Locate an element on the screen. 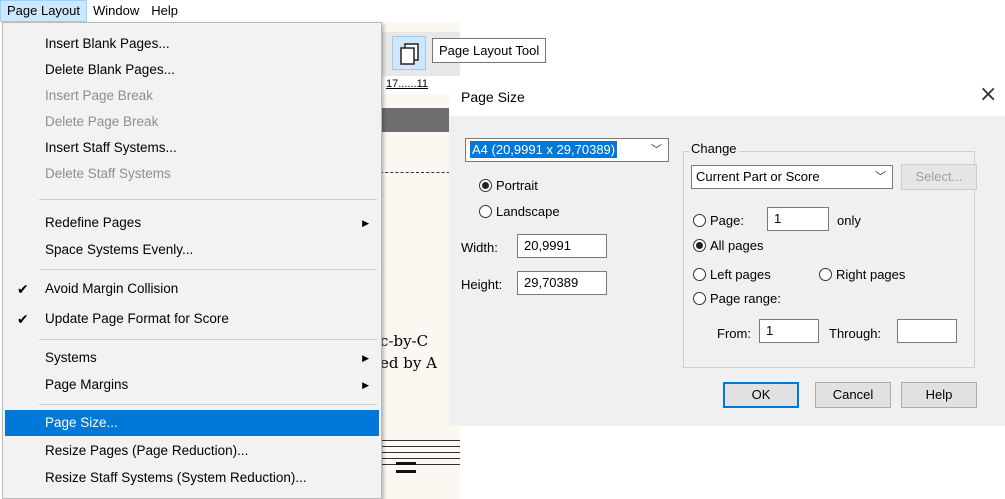 This screenshot has width=1005, height=499. score-document: 17......11 c-by-C ed by A is located at coordinates (420, 260).